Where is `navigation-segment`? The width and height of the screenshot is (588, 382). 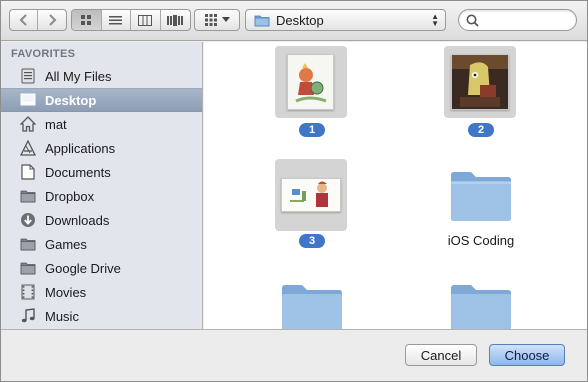
navigation-segment is located at coordinates (38, 20).